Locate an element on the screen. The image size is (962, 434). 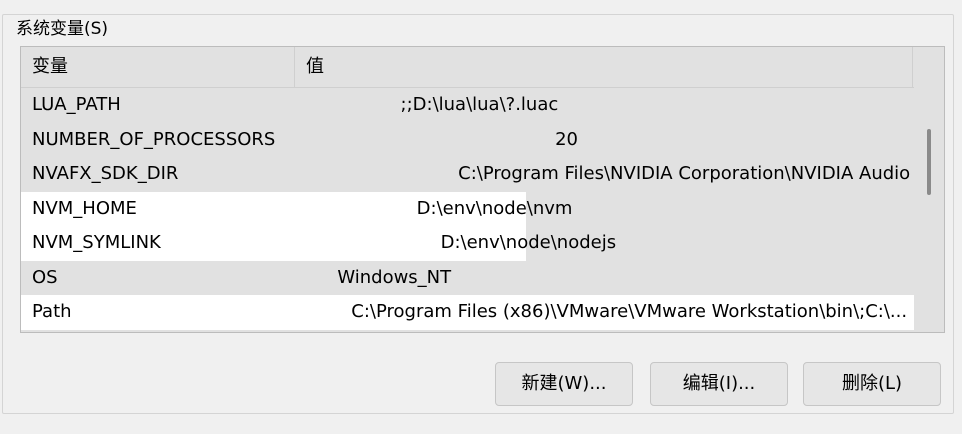
column-divider-end is located at coordinates (912, 67).